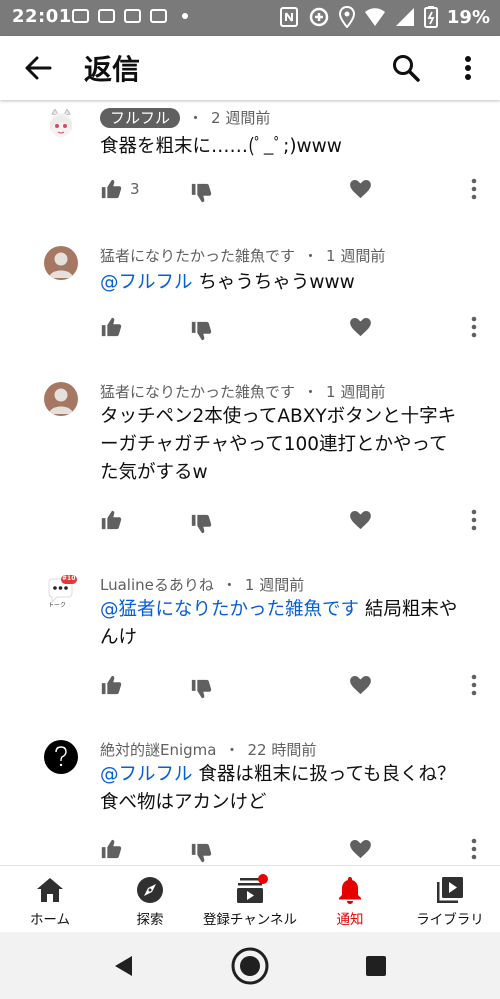 This screenshot has width=500, height=999. What do you see at coordinates (50, 920) in the screenshot?
I see `nav-label: ホーム` at bounding box center [50, 920].